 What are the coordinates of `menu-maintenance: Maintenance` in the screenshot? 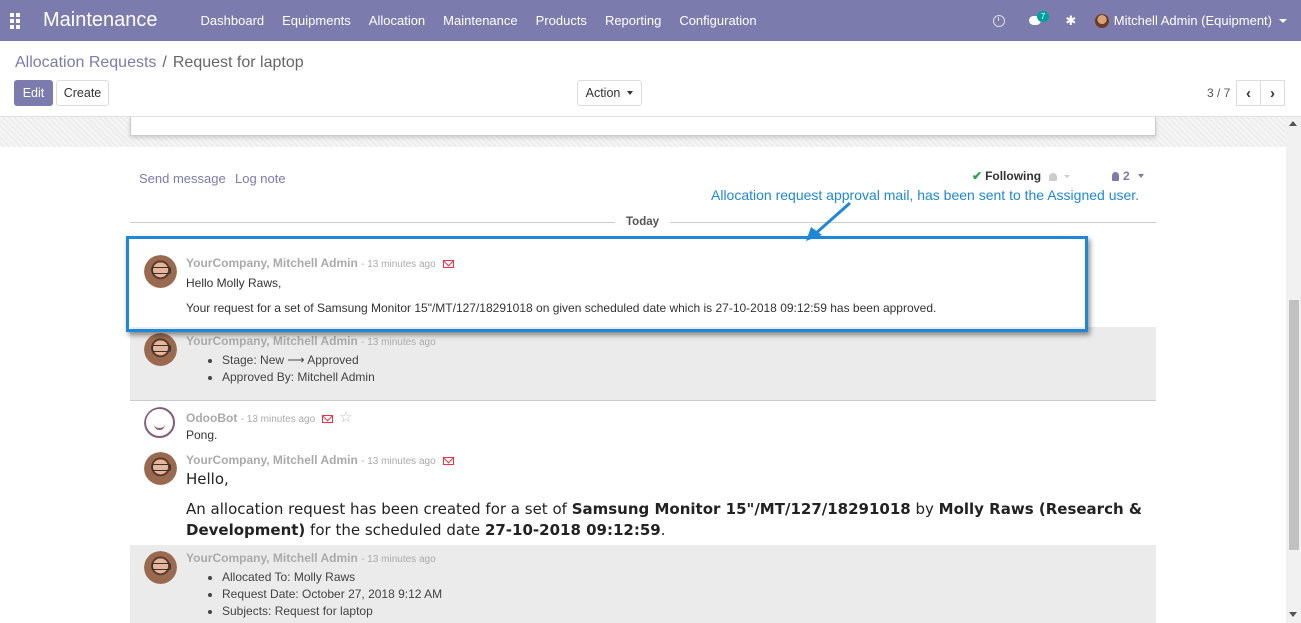 It's located at (480, 20).